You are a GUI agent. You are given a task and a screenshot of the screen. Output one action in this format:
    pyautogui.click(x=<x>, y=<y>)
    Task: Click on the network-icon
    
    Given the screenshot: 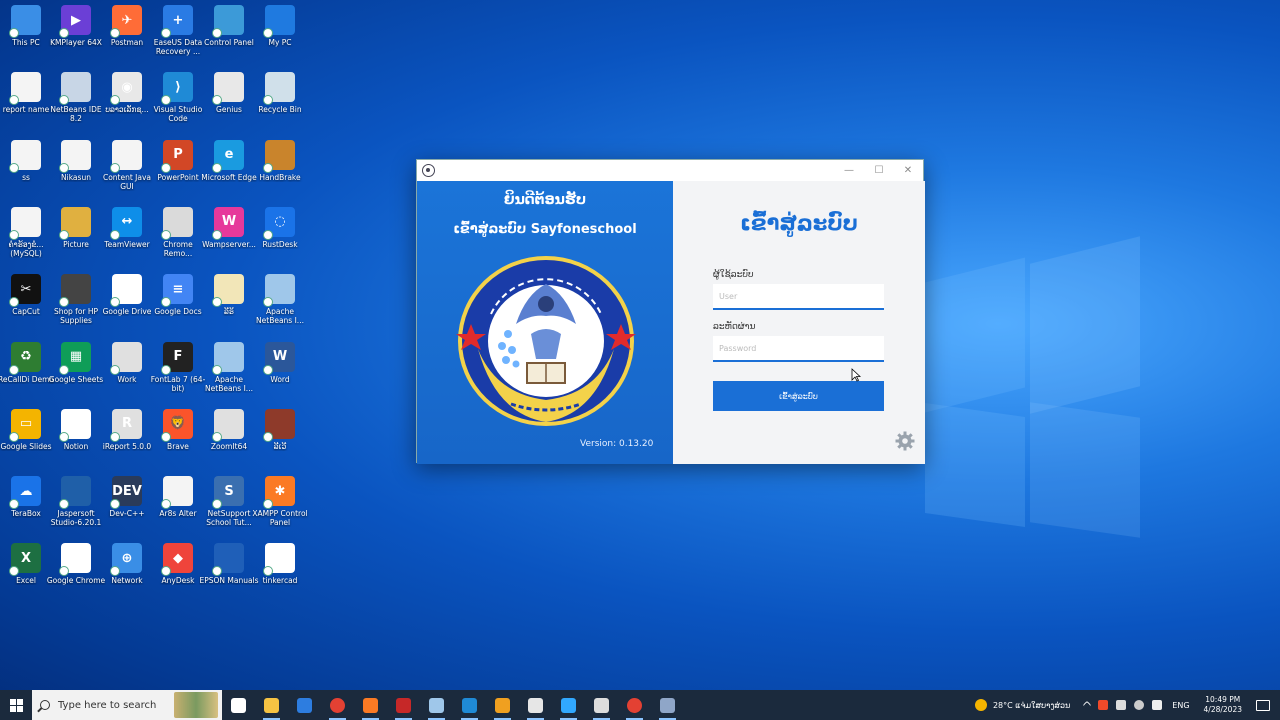 What is the action you would take?
    pyautogui.click(x=1139, y=705)
    